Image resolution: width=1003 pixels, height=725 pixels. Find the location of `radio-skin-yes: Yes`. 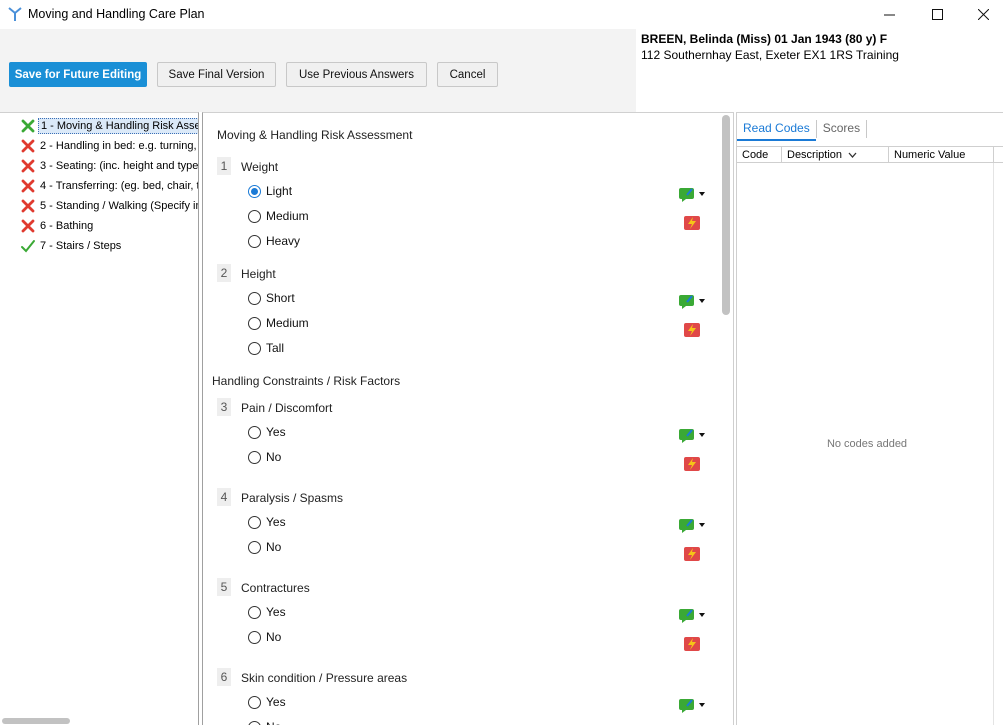

radio-skin-yes: Yes is located at coordinates (267, 702).